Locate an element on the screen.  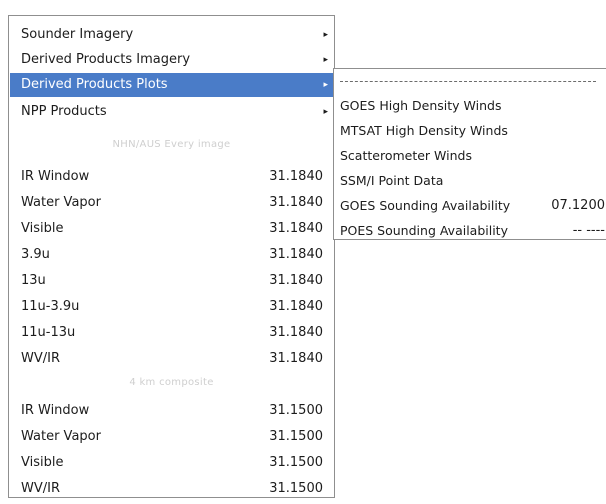
submenu-item-label: SSM/I Point Data is located at coordinates (392, 180).